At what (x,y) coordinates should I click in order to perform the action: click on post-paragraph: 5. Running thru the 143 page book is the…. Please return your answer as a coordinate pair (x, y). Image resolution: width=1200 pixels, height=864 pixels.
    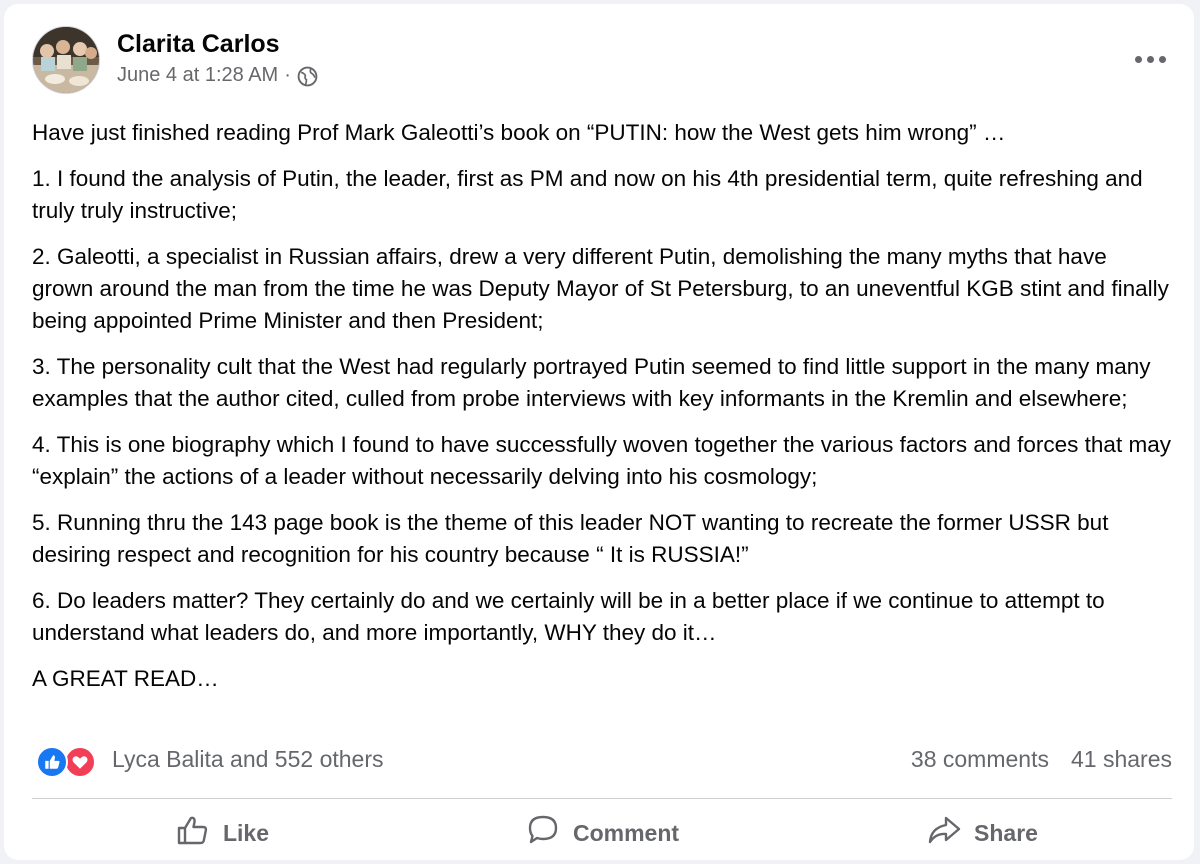
    Looking at the image, I should click on (570, 538).